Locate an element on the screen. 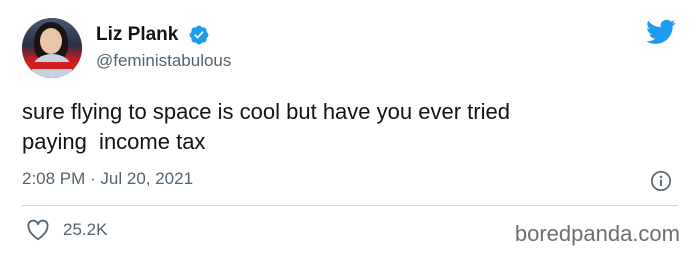 The image size is (700, 258). avatar-face is located at coordinates (51, 41).